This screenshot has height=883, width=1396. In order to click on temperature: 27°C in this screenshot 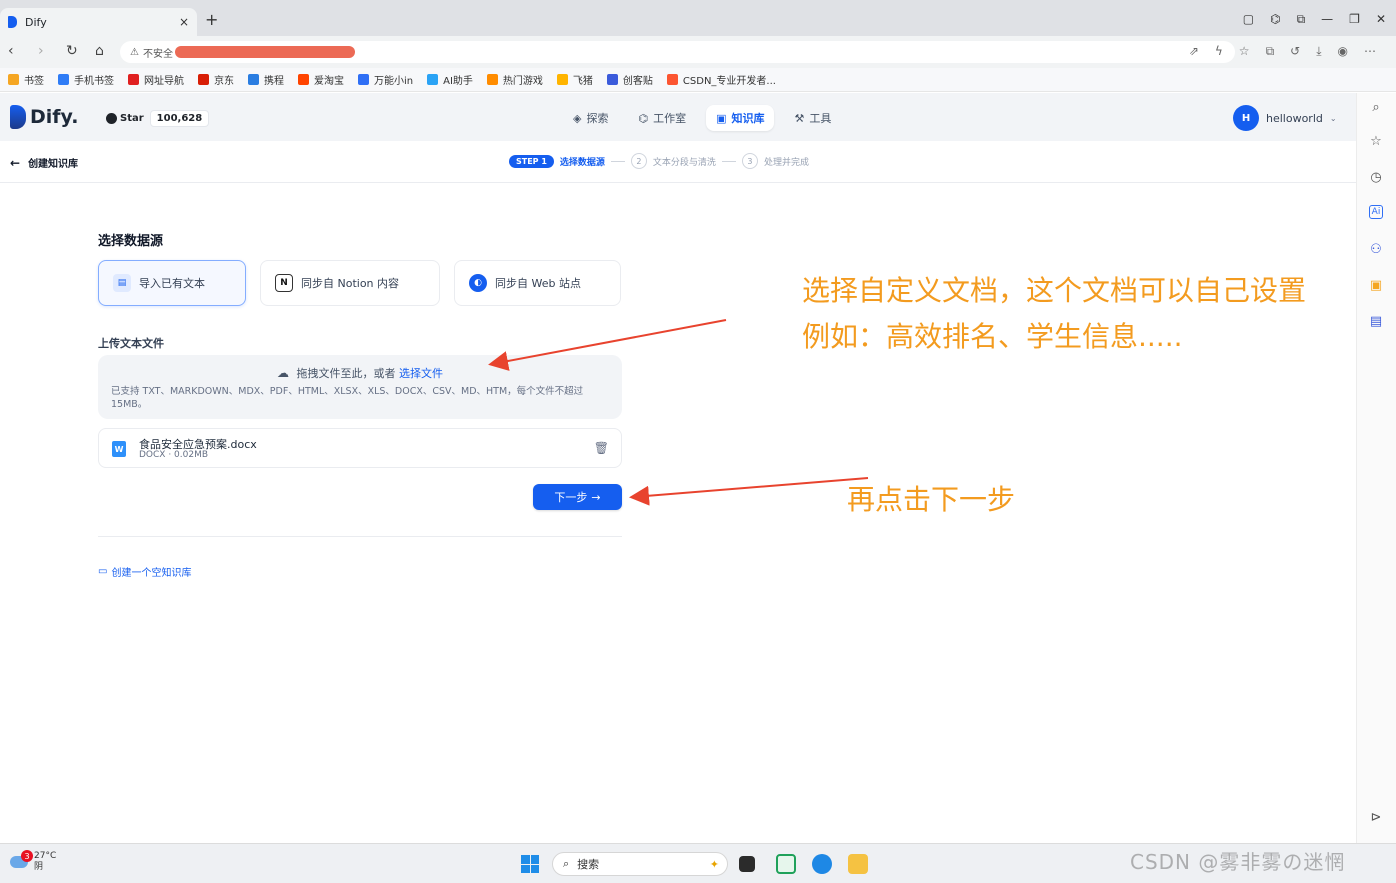, I will do `click(45, 856)`.